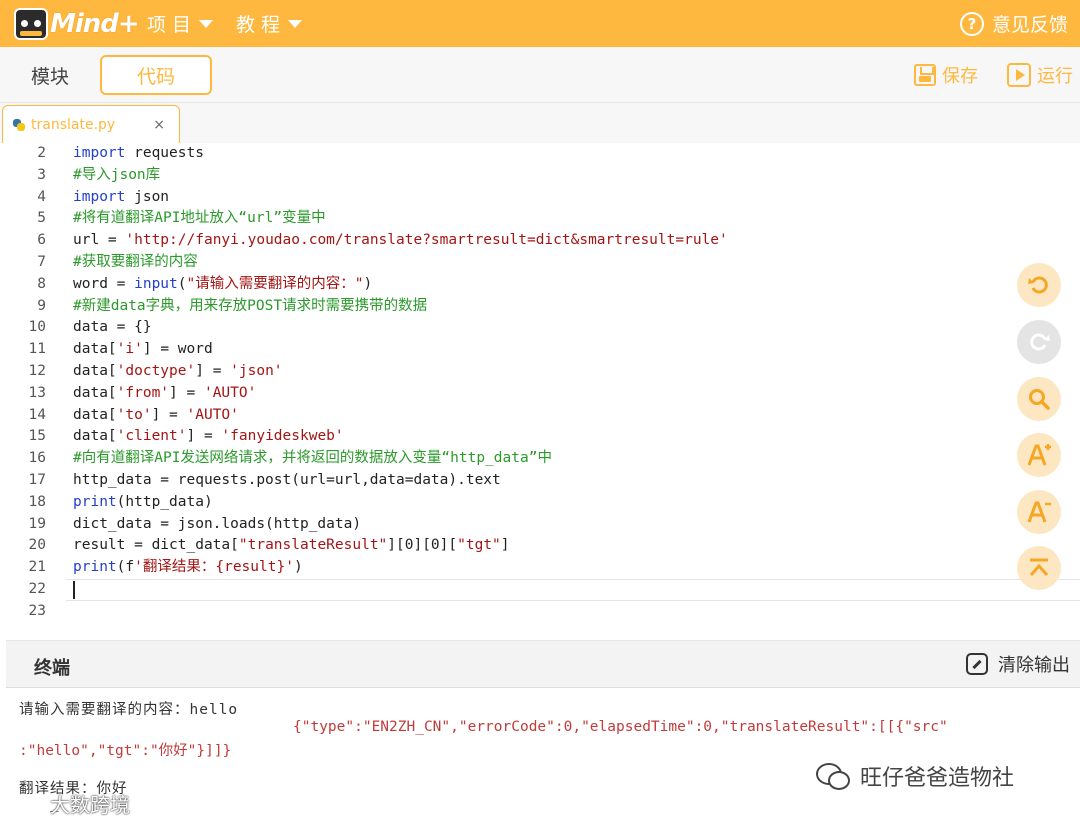 This screenshot has width=1080, height=823. Describe the element at coordinates (112, 327) in the screenshot. I see `code-text: data = {}` at that location.